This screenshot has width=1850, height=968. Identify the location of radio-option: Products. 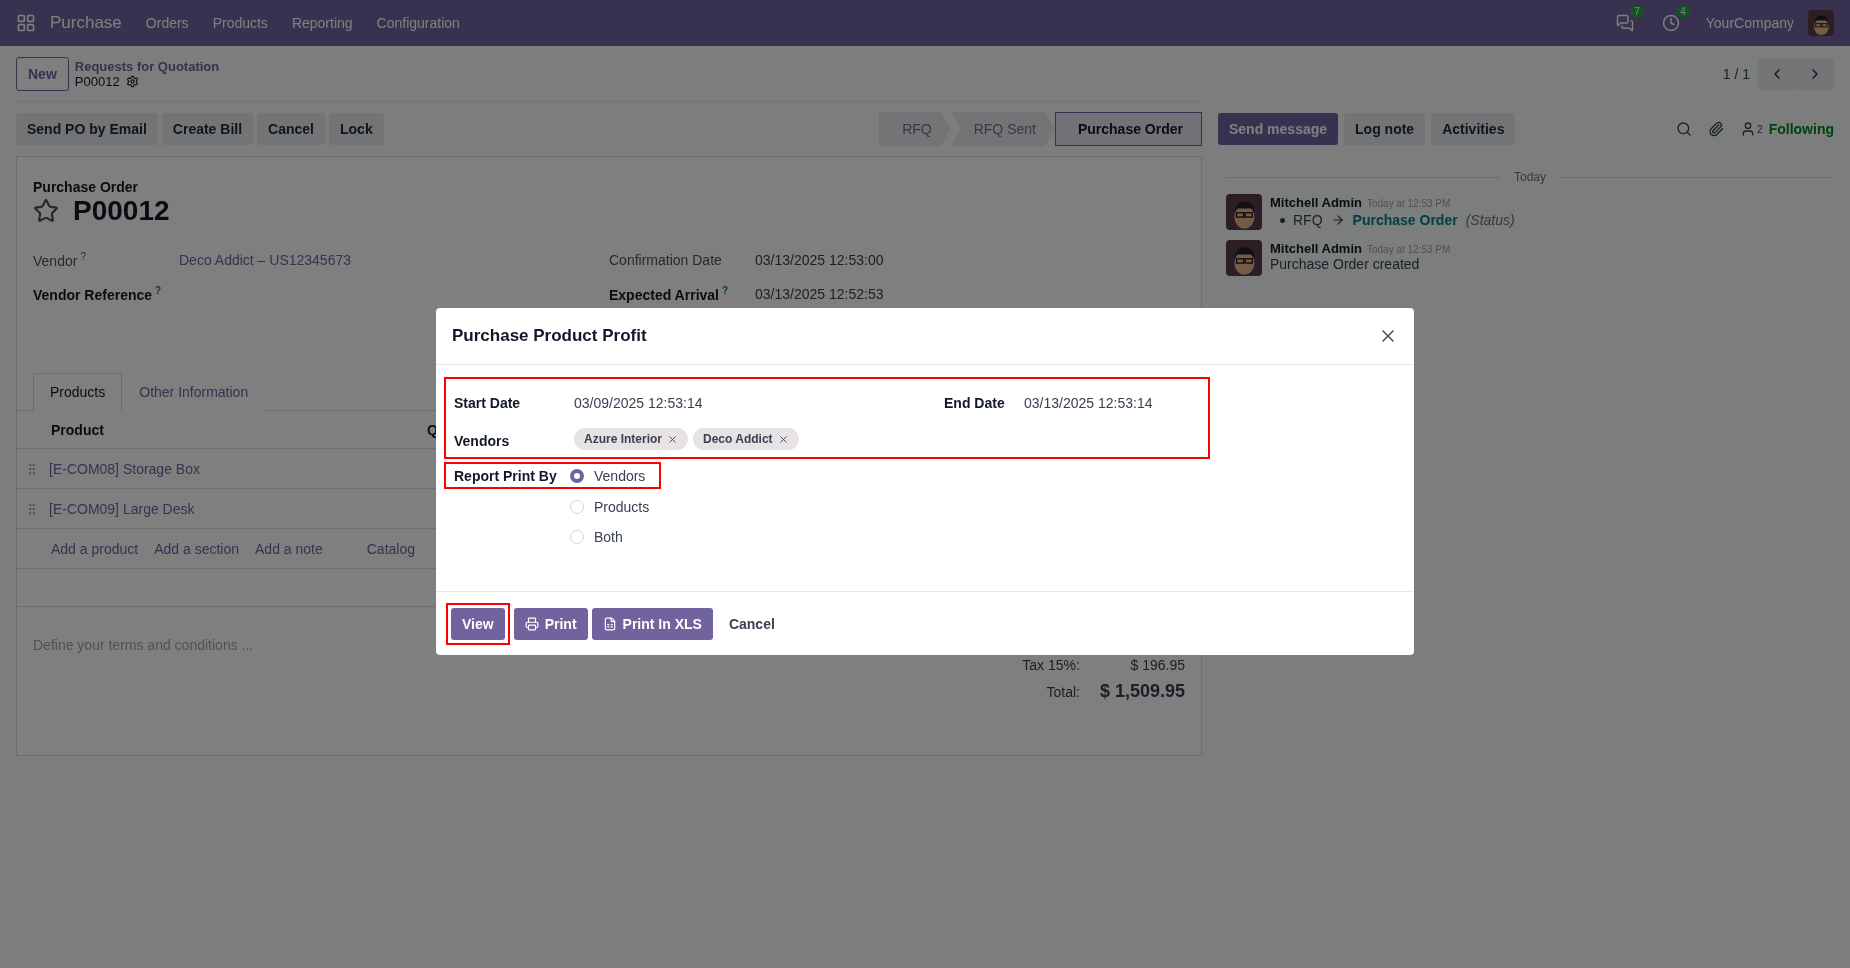
(988, 507).